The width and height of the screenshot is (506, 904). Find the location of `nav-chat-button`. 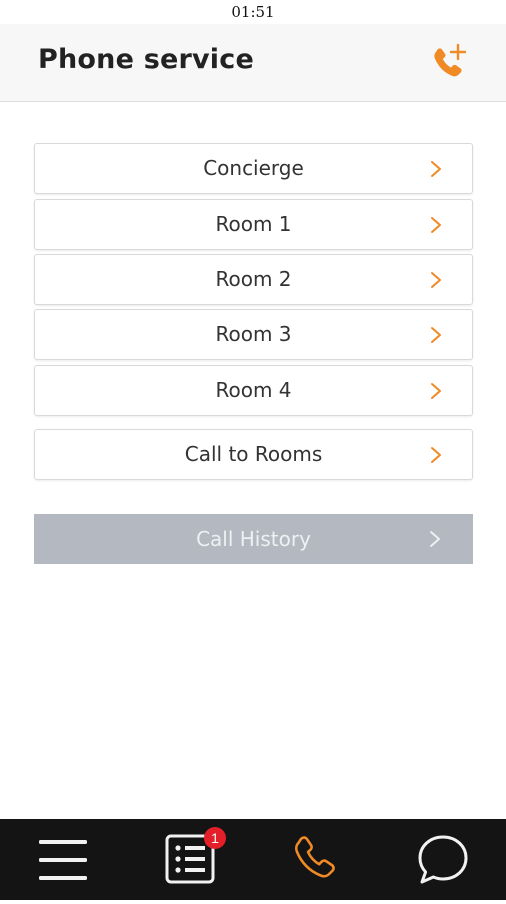

nav-chat-button is located at coordinates (443, 859).